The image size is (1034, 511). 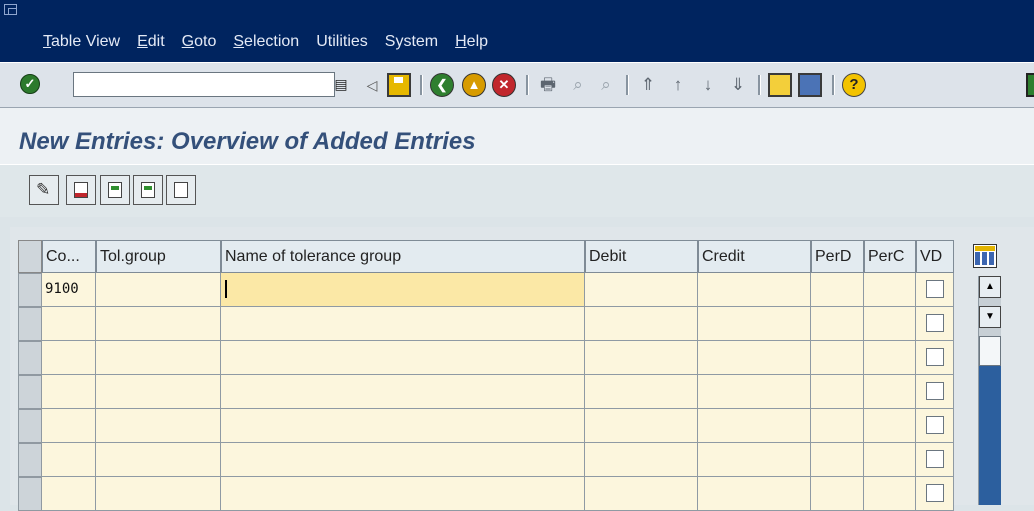 What do you see at coordinates (548, 85) in the screenshot?
I see `print-icon: 🖶` at bounding box center [548, 85].